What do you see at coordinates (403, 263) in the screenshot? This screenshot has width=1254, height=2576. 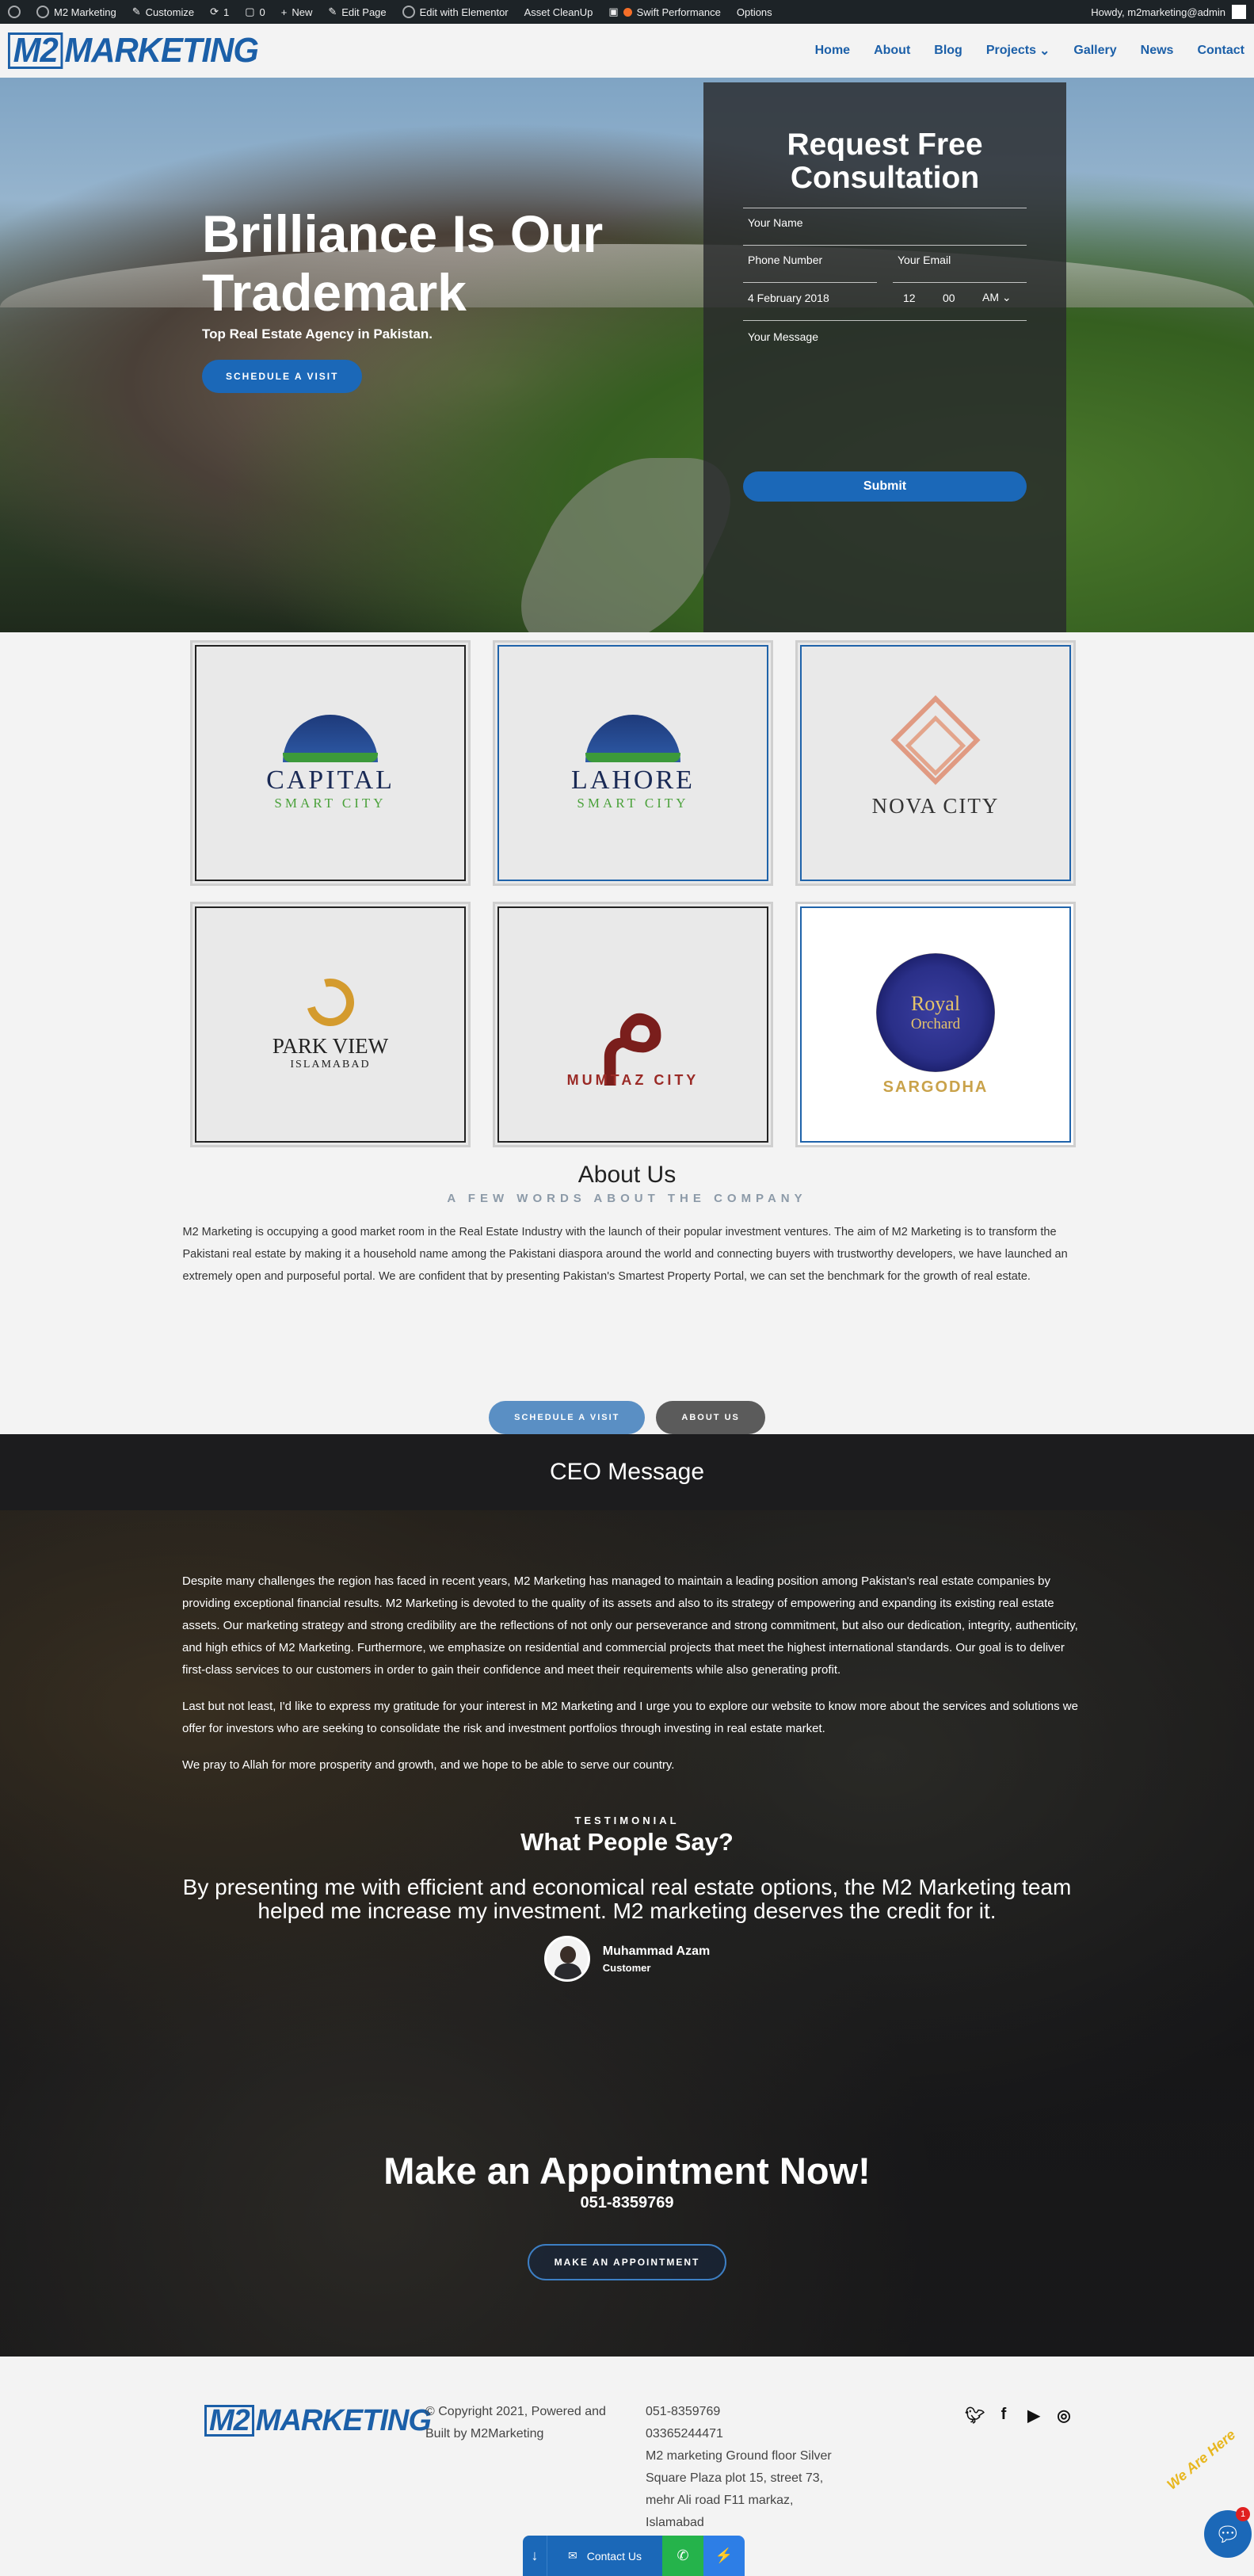 I see `hero-title: Brilliance Is Our Trademark` at bounding box center [403, 263].